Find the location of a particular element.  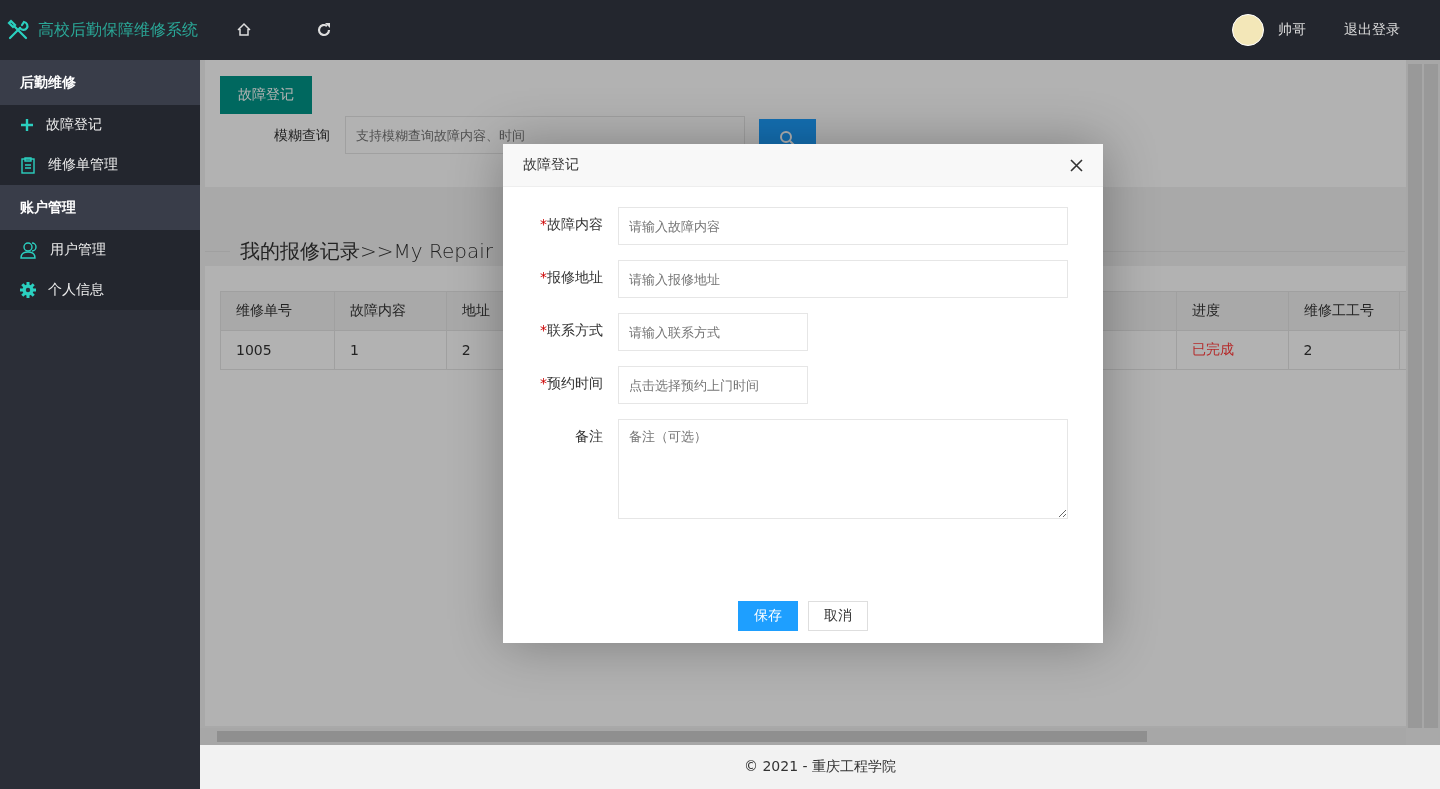

column-header: 进度 is located at coordinates (1232, 311).